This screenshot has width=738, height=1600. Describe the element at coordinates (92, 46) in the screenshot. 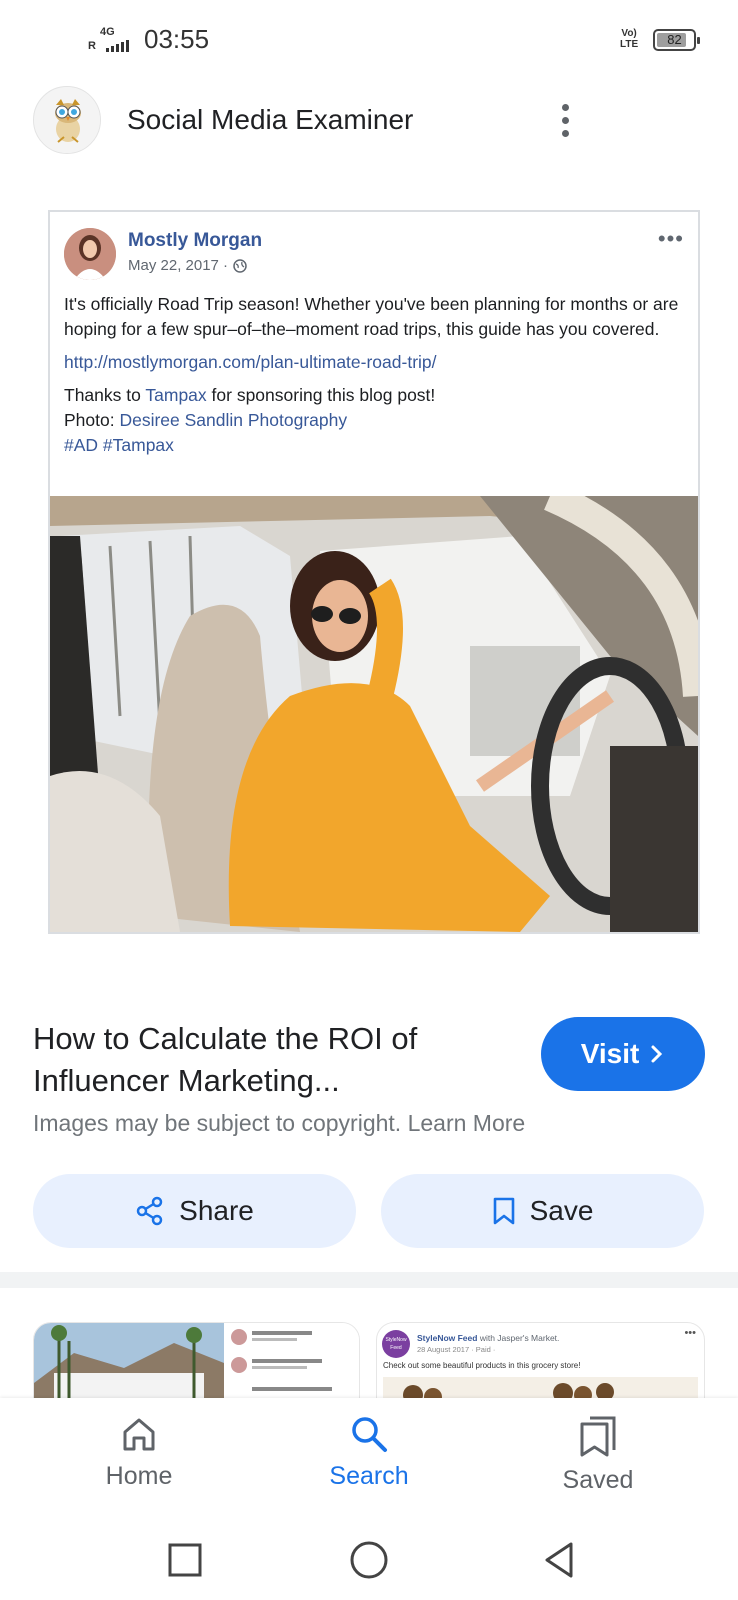

I see `roaming-indicator: R` at that location.